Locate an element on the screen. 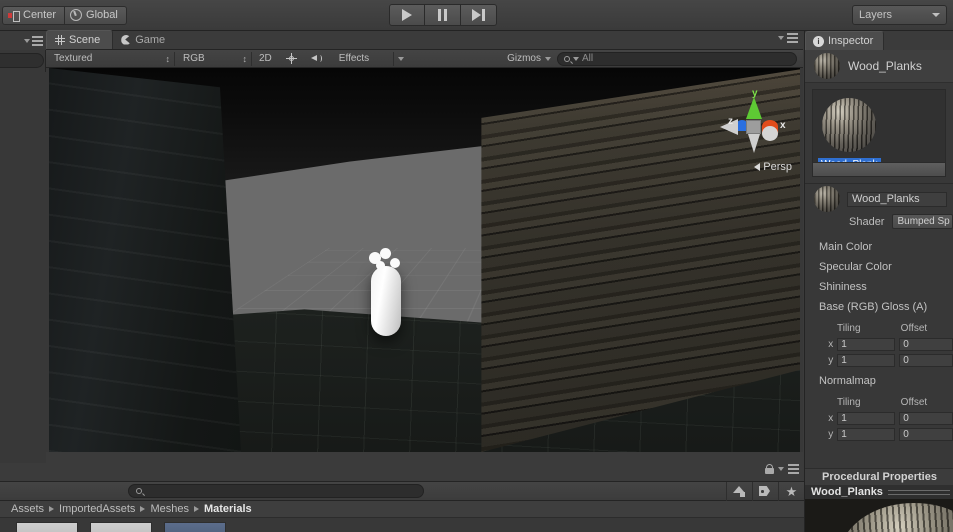  tab-scene: Scene is located at coordinates (80, 39).